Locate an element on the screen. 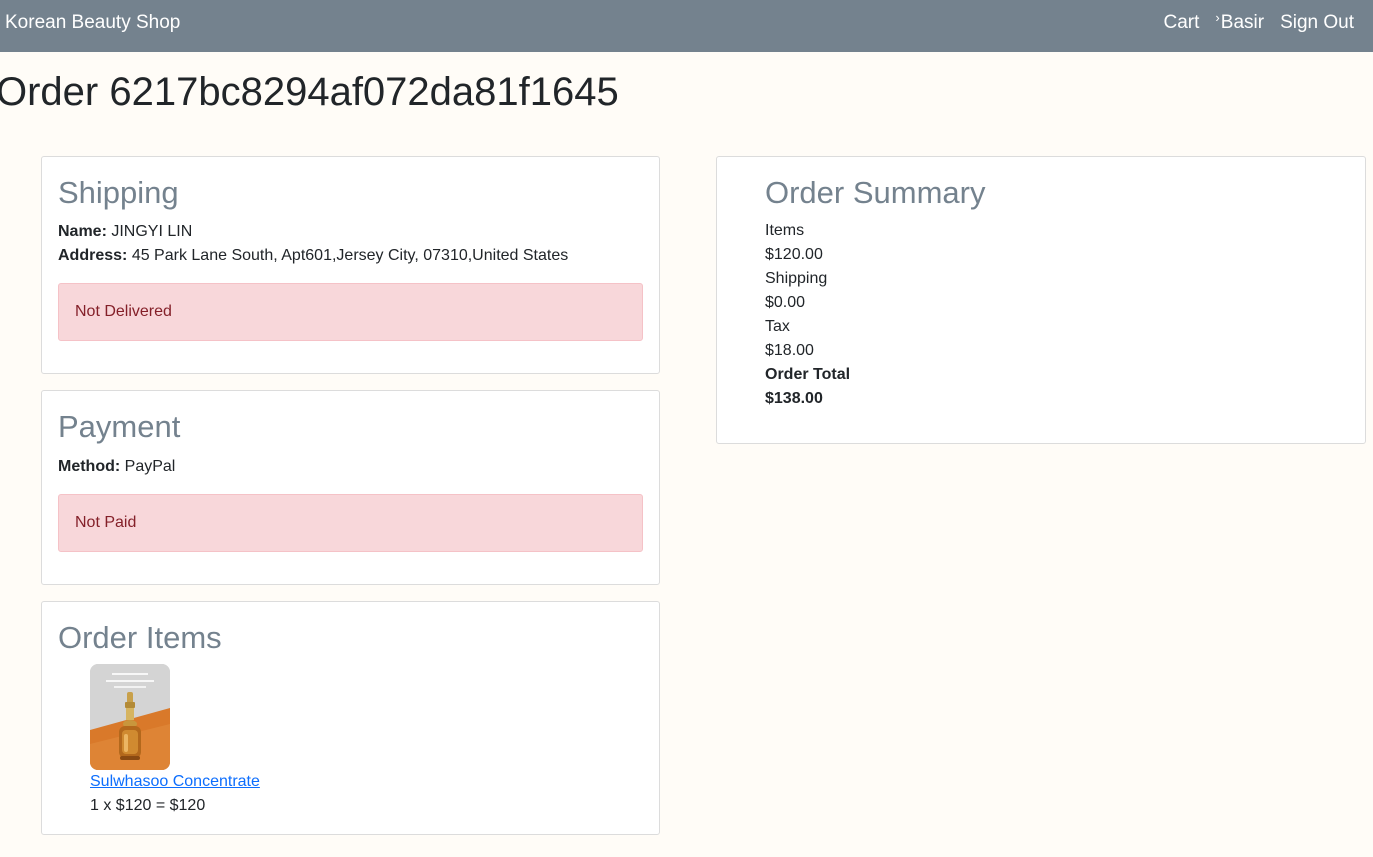 The width and height of the screenshot is (1373, 857). order-item-link: Sulwhasoo Concentrate is located at coordinates (175, 782).